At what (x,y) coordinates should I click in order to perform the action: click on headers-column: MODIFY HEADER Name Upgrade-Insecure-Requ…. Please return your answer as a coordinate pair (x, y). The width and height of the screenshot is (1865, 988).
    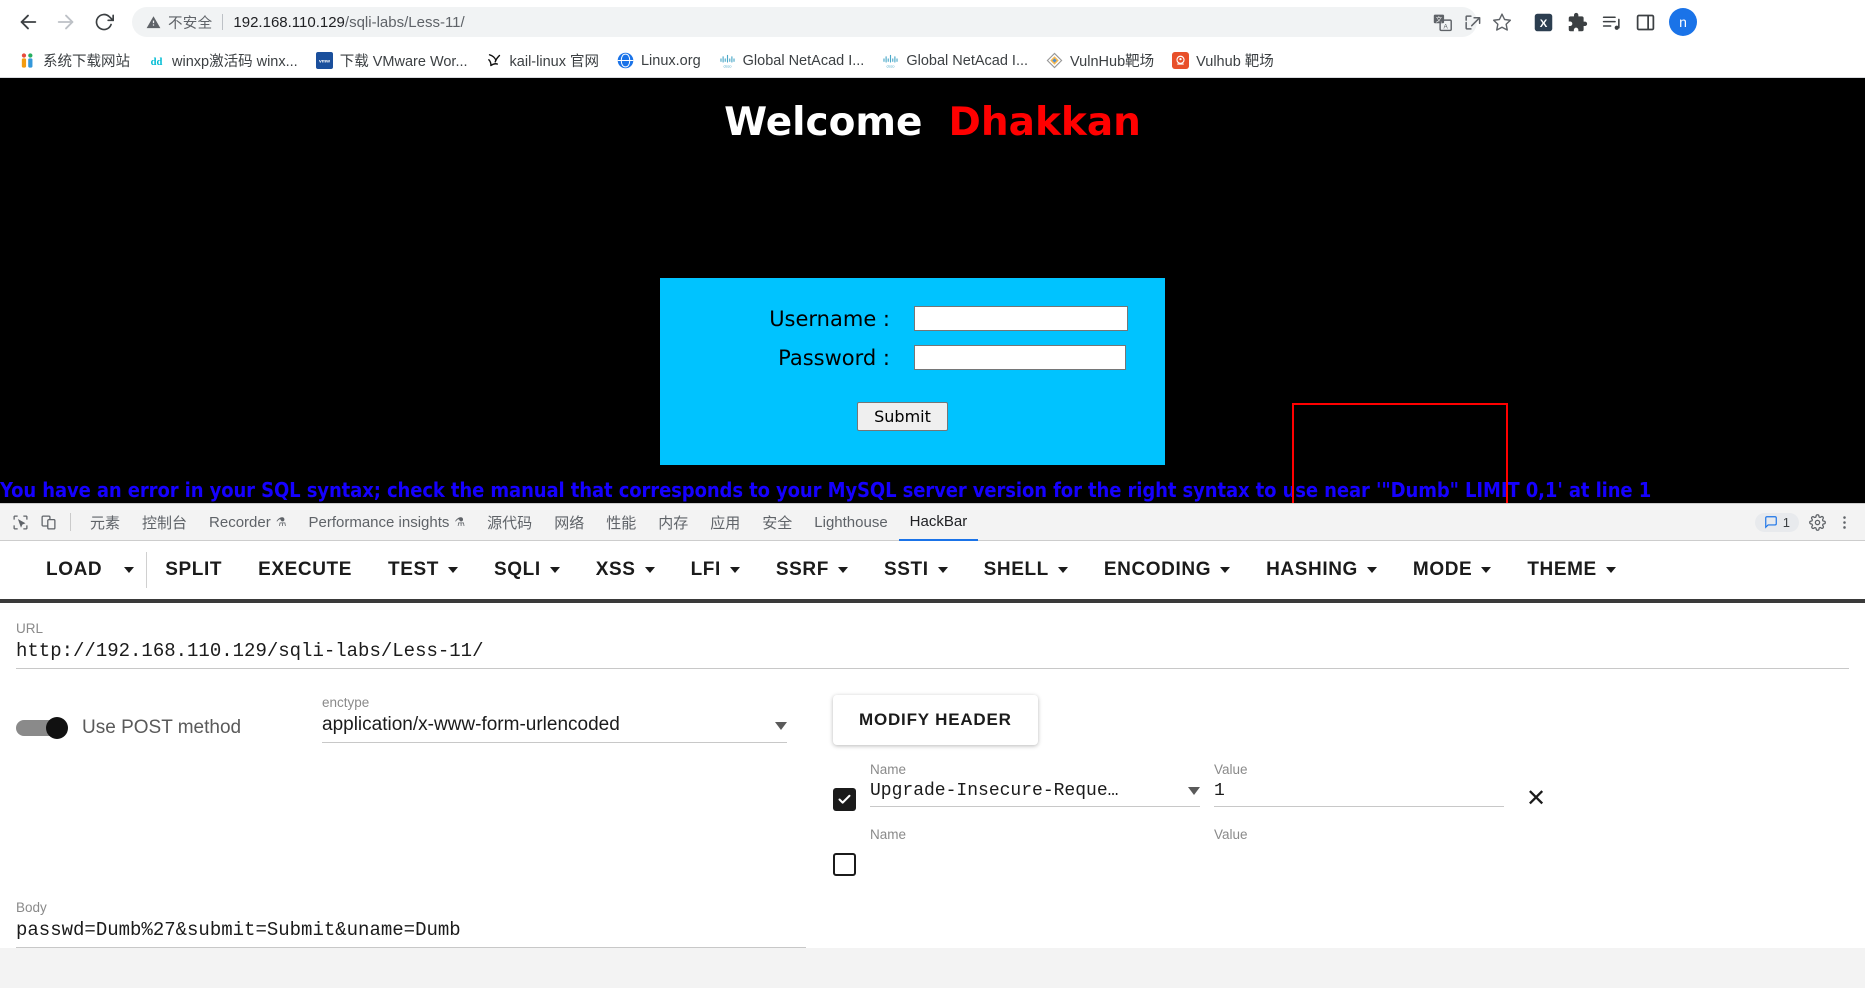
    Looking at the image, I should click on (1341, 785).